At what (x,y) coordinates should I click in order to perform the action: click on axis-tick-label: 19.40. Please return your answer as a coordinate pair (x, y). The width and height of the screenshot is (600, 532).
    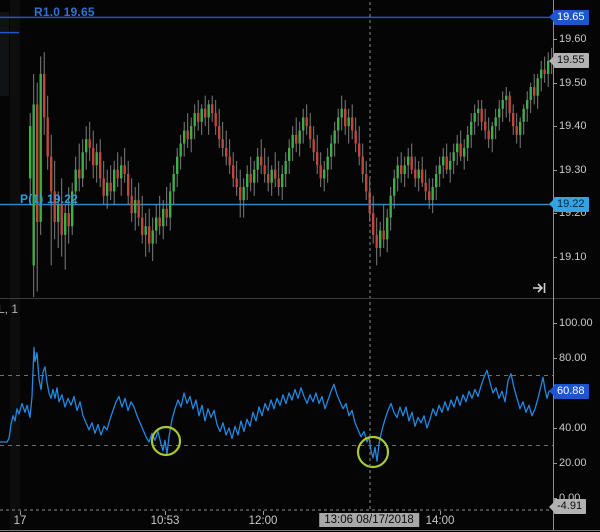
    Looking at the image, I should click on (573, 126).